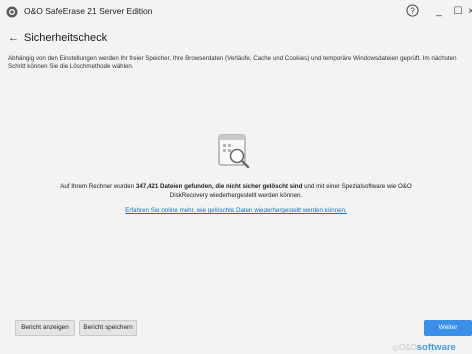 This screenshot has height=354, width=472. I want to click on page-header: ← Sicherheitscheck, so click(57, 38).